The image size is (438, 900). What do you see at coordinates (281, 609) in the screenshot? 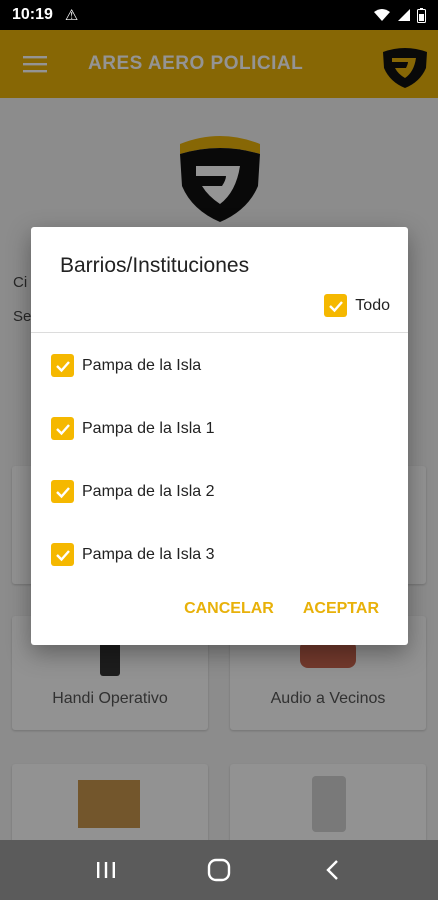
I see `dialog-actions: CANCELAR ACEPTAR` at bounding box center [281, 609].